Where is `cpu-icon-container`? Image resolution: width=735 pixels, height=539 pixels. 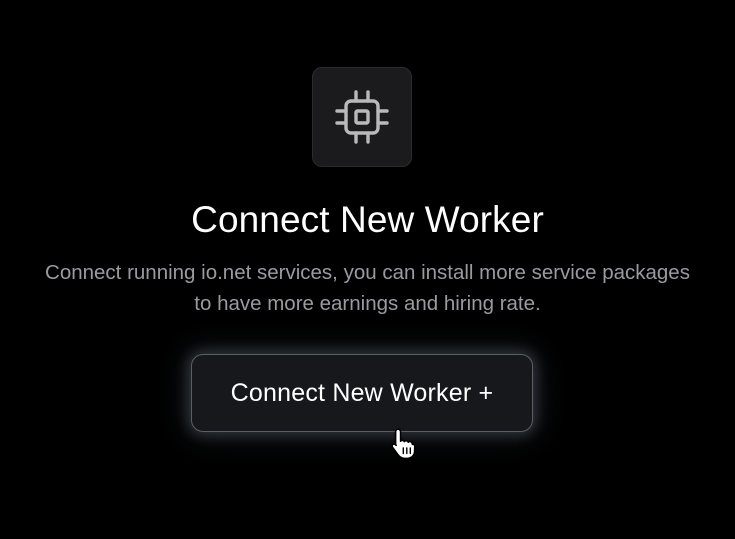
cpu-icon-container is located at coordinates (362, 117).